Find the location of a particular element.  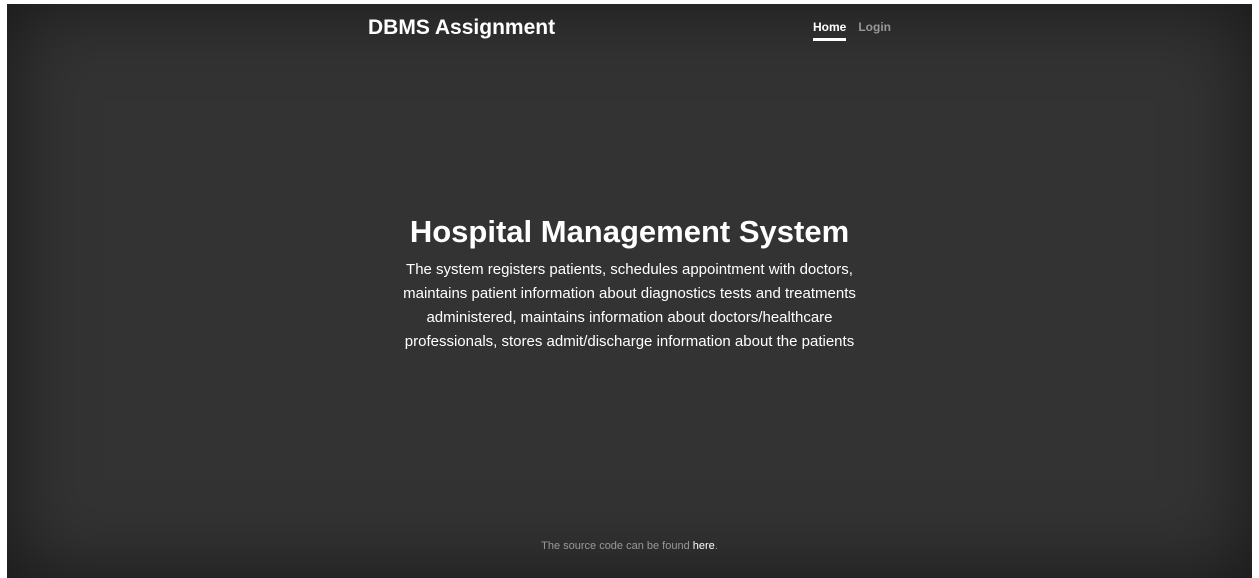

footer: The source code can be found here. is located at coordinates (629, 546).